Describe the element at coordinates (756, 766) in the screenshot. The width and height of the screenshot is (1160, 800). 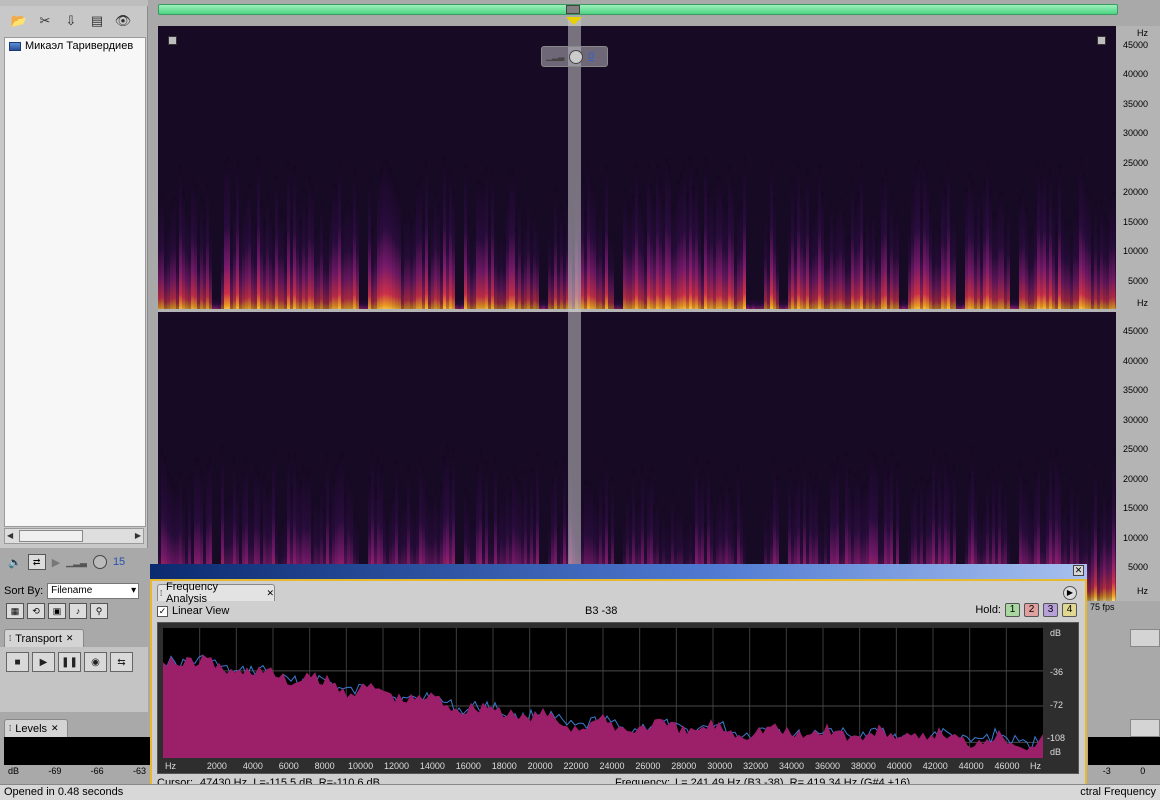
I see `hz-axis-tick-label: 32000` at that location.